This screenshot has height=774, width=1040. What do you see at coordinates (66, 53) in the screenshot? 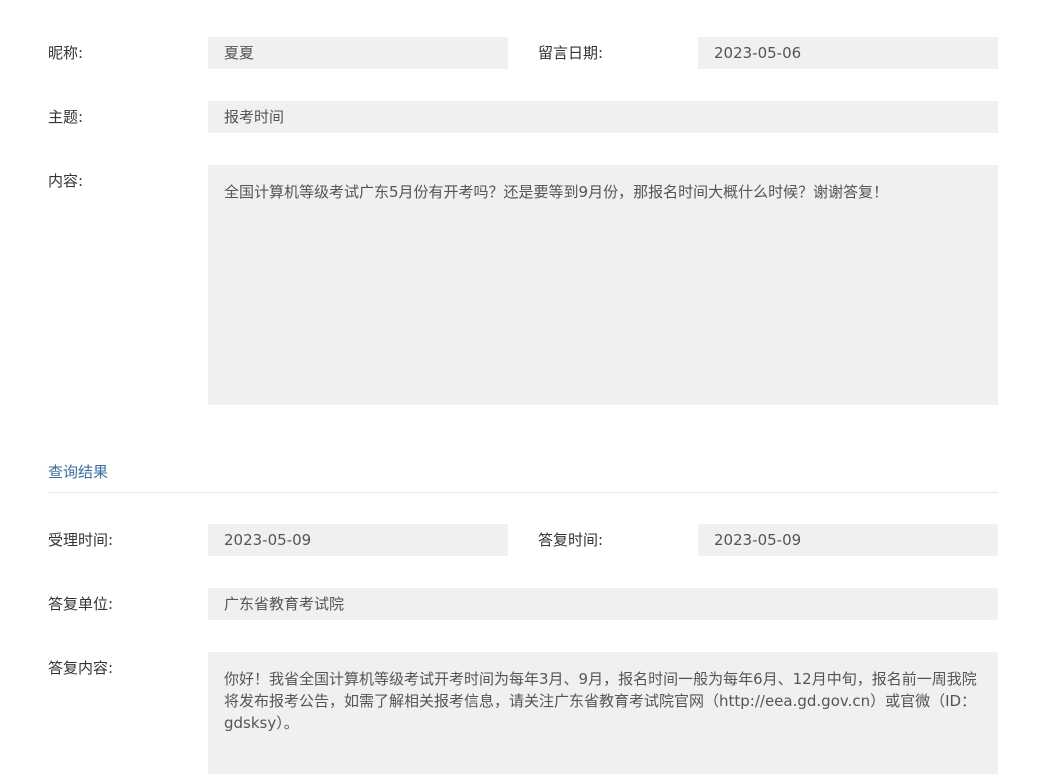
I see `nickname-label: 昵称:` at bounding box center [66, 53].